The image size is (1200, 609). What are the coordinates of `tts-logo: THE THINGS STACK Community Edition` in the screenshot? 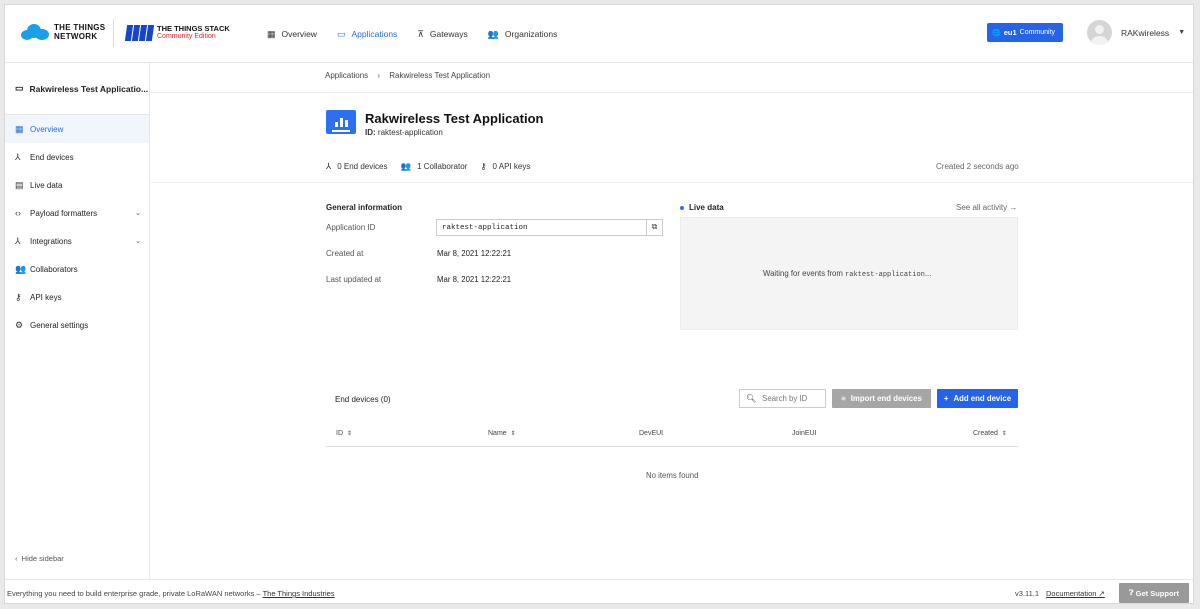 It's located at (177, 32).